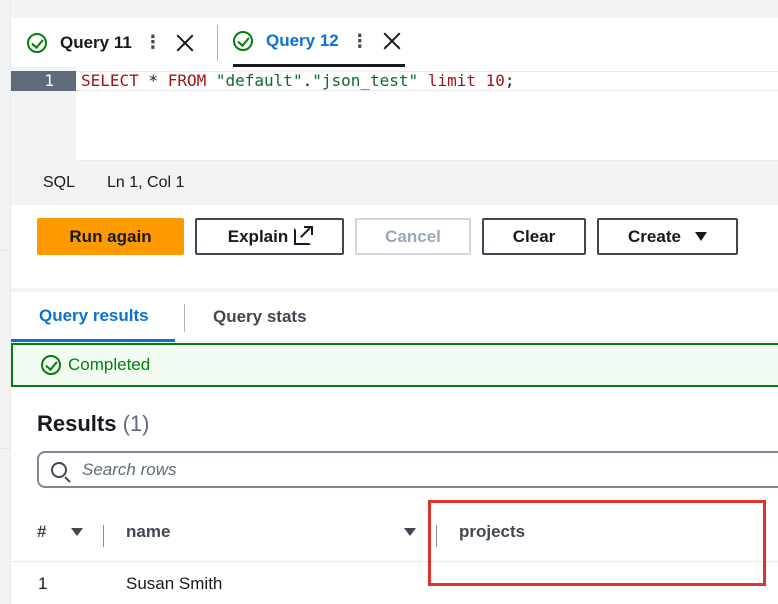 This screenshot has width=778, height=604. I want to click on sql-token: *, so click(153, 80).